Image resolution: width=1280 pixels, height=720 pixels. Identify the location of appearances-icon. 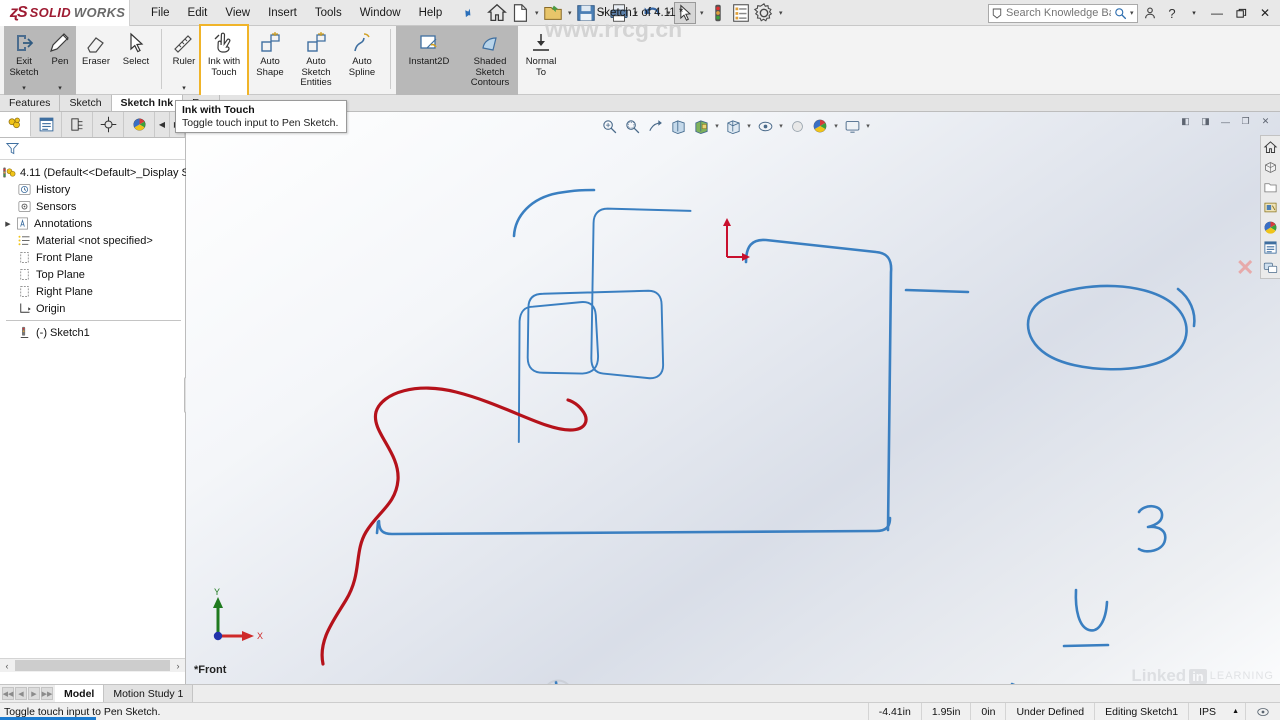
(1271, 167).